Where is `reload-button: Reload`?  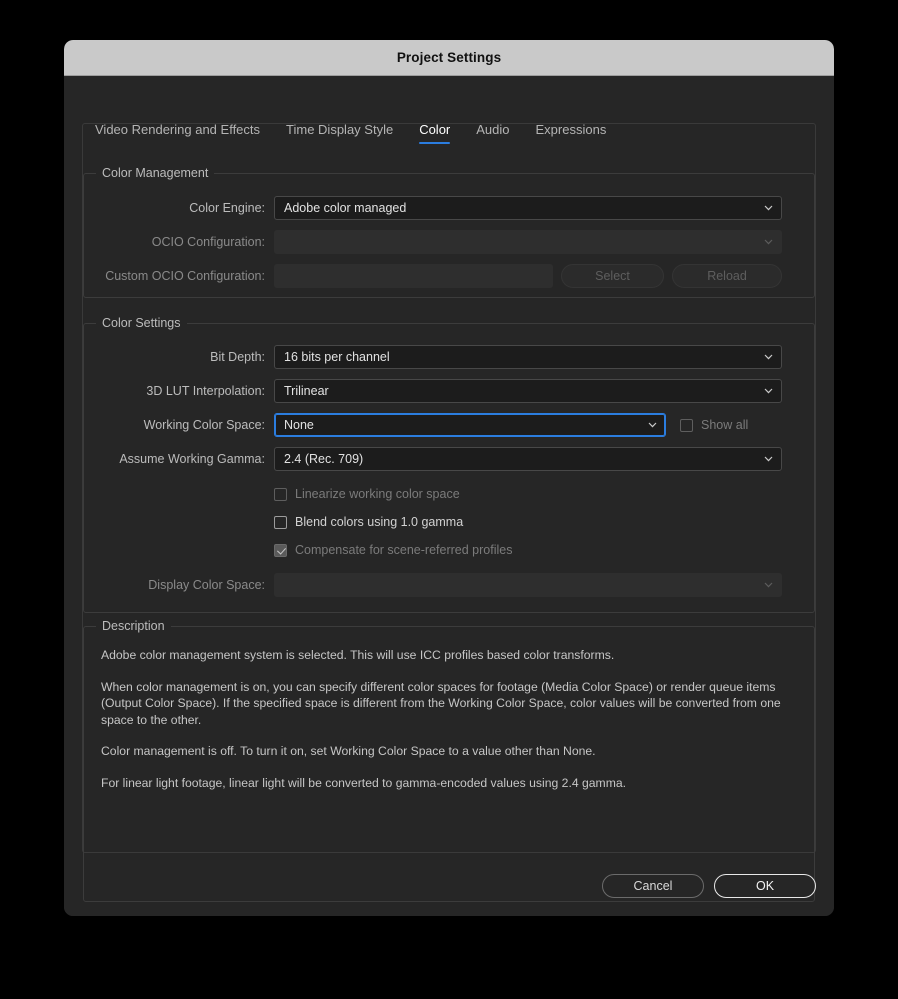
reload-button: Reload is located at coordinates (727, 276).